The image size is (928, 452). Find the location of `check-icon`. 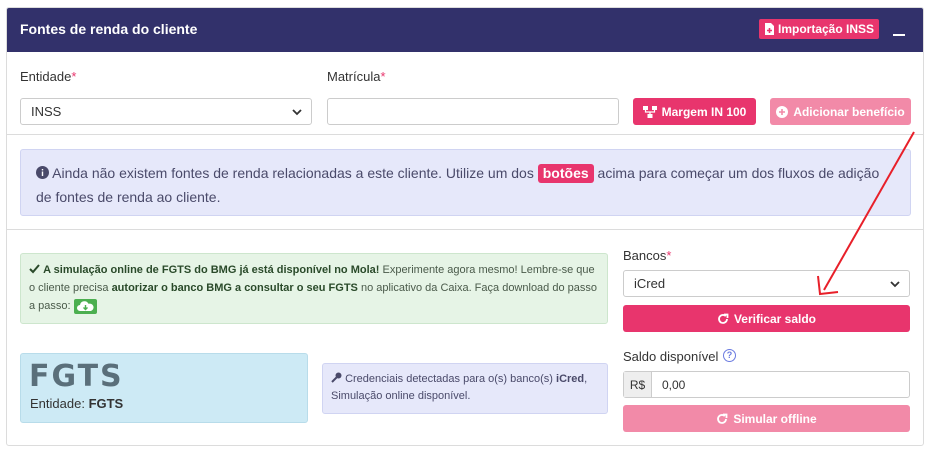

check-icon is located at coordinates (34, 269).